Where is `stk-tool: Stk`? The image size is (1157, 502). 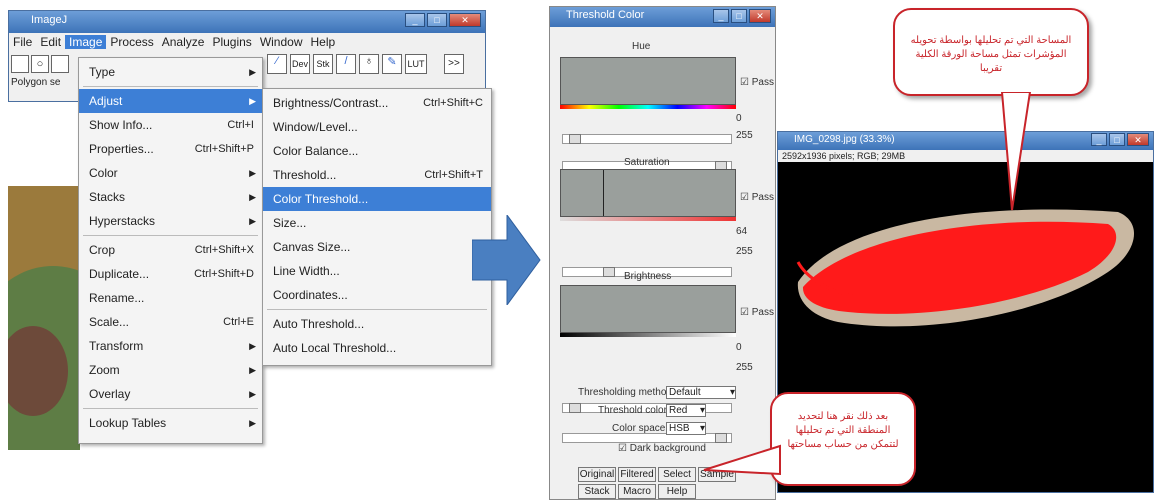 stk-tool: Stk is located at coordinates (323, 64).